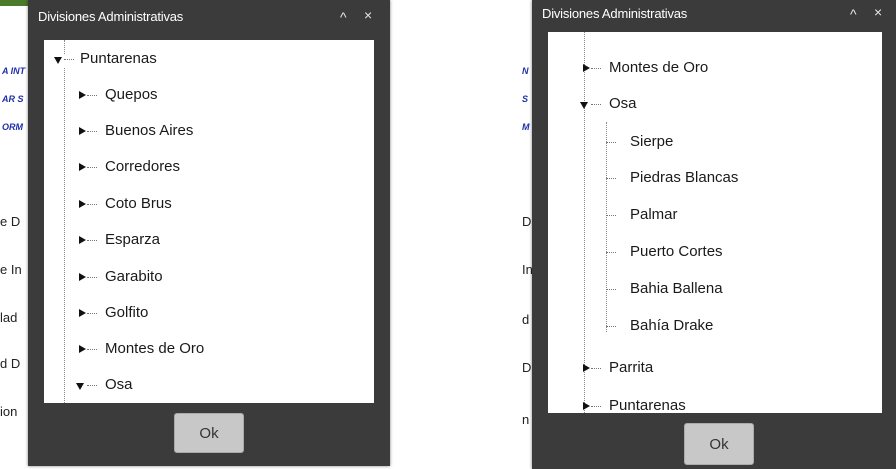 Image resolution: width=896 pixels, height=469 pixels. Describe the element at coordinates (676, 251) in the screenshot. I see `tree-node-label: Puerto Cortes` at that location.